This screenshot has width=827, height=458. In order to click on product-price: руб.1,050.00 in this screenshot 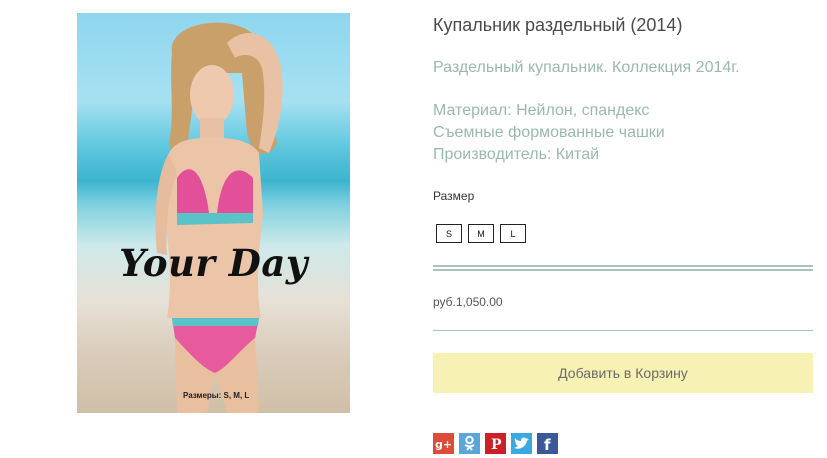, I will do `click(468, 302)`.